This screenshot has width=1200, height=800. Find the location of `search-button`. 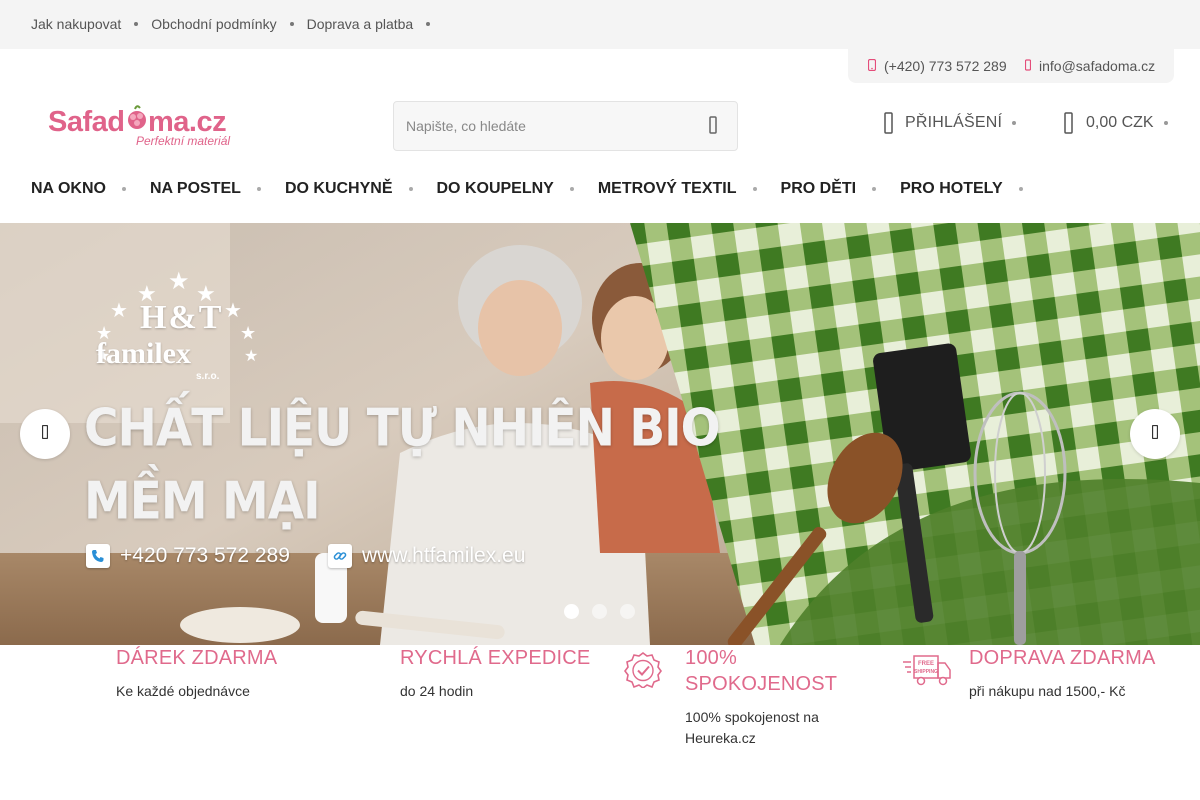

search-button is located at coordinates (713, 127).